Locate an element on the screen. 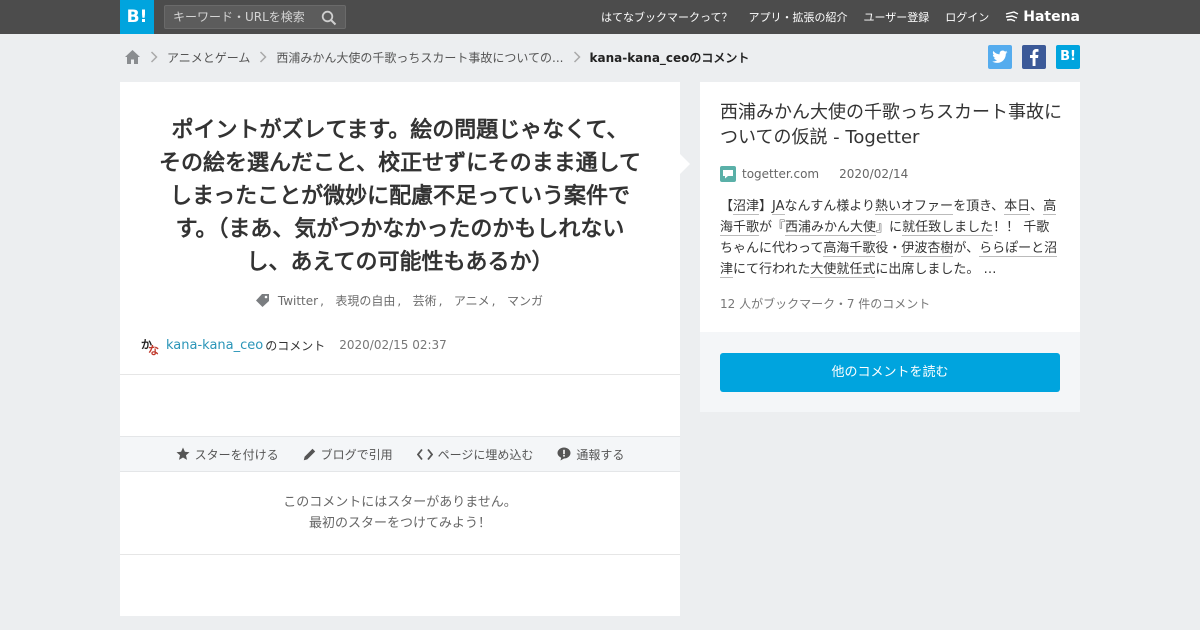 This screenshot has width=1200, height=630. description-text: 、 is located at coordinates (1037, 206).